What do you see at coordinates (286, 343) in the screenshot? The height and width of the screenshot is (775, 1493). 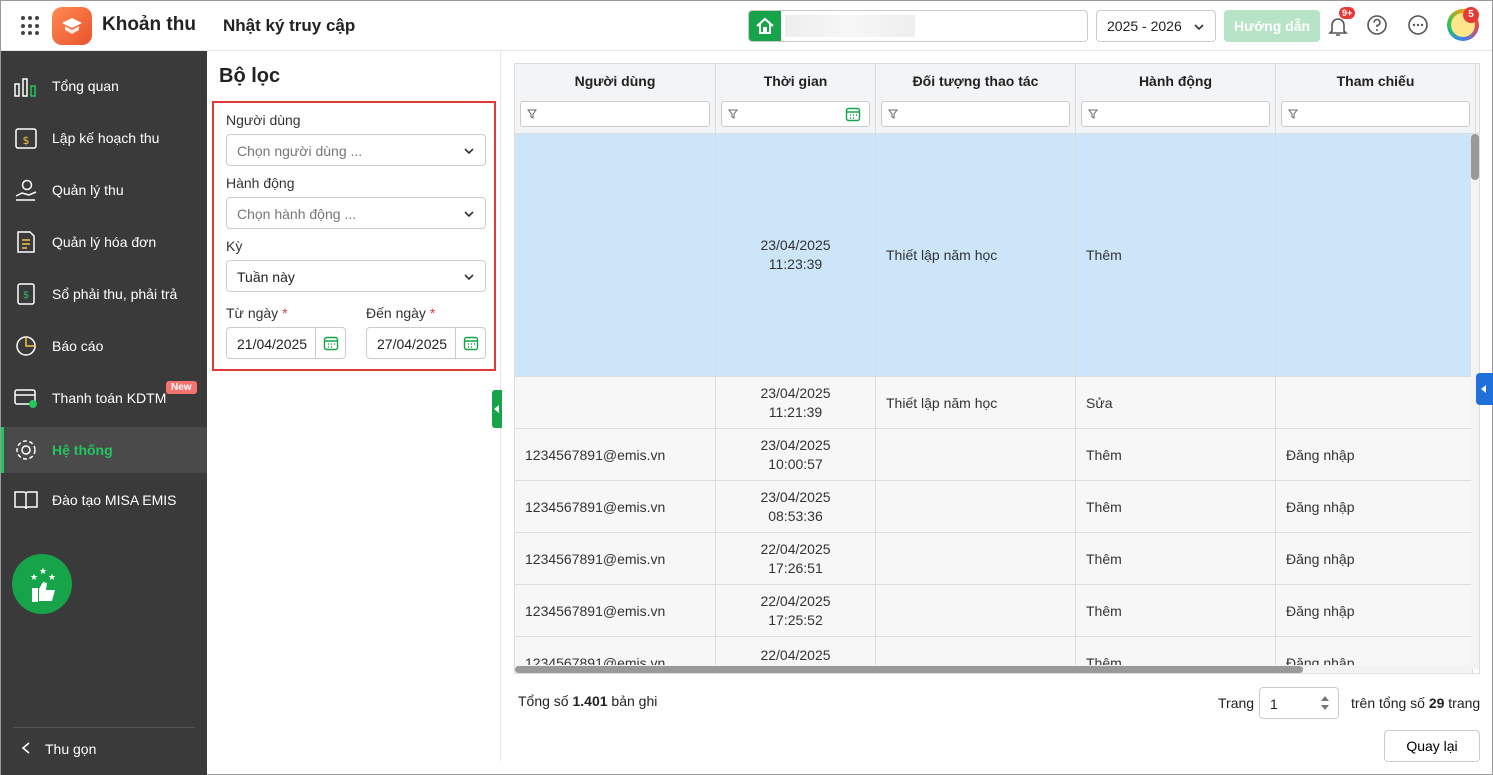 I see `from-date-input: 21/04/2025` at bounding box center [286, 343].